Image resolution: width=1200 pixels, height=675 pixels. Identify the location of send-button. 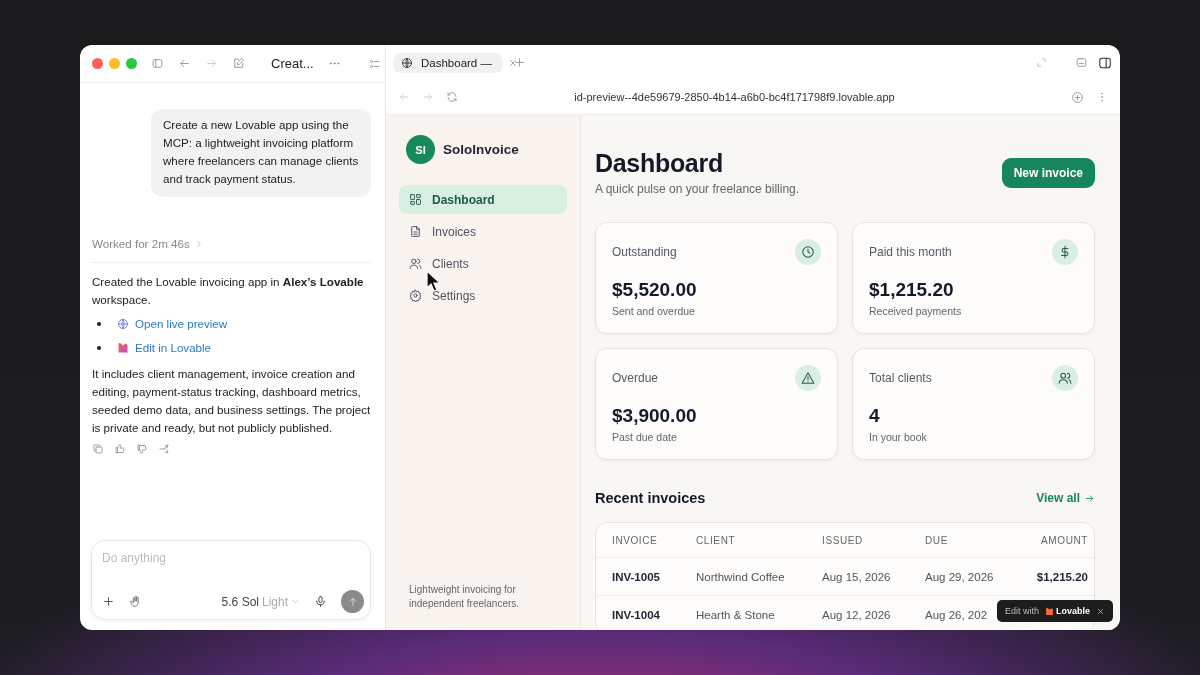
(352, 601).